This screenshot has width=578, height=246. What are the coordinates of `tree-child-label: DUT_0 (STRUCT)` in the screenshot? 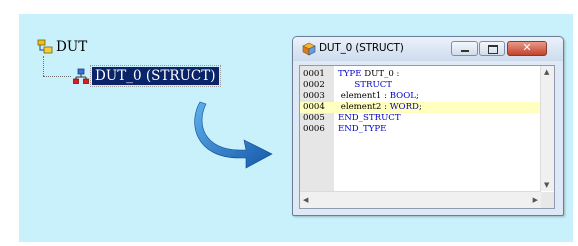 It's located at (155, 76).